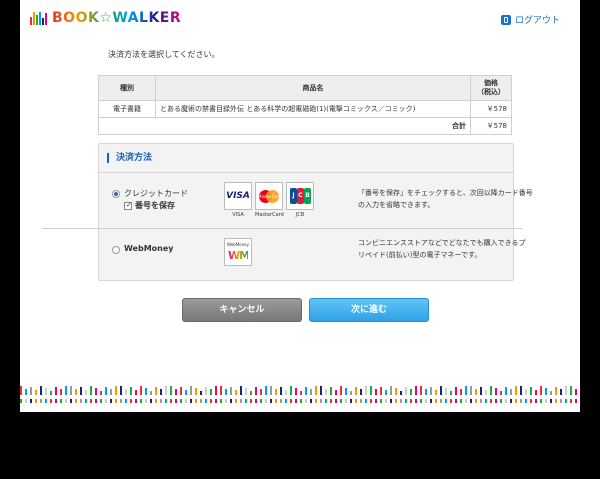  What do you see at coordinates (445, 199) in the screenshot?
I see `credit-card-description: 「番号を保存」をチェックすると、次回以降カード番号 の入力を省略できます。` at bounding box center [445, 199].